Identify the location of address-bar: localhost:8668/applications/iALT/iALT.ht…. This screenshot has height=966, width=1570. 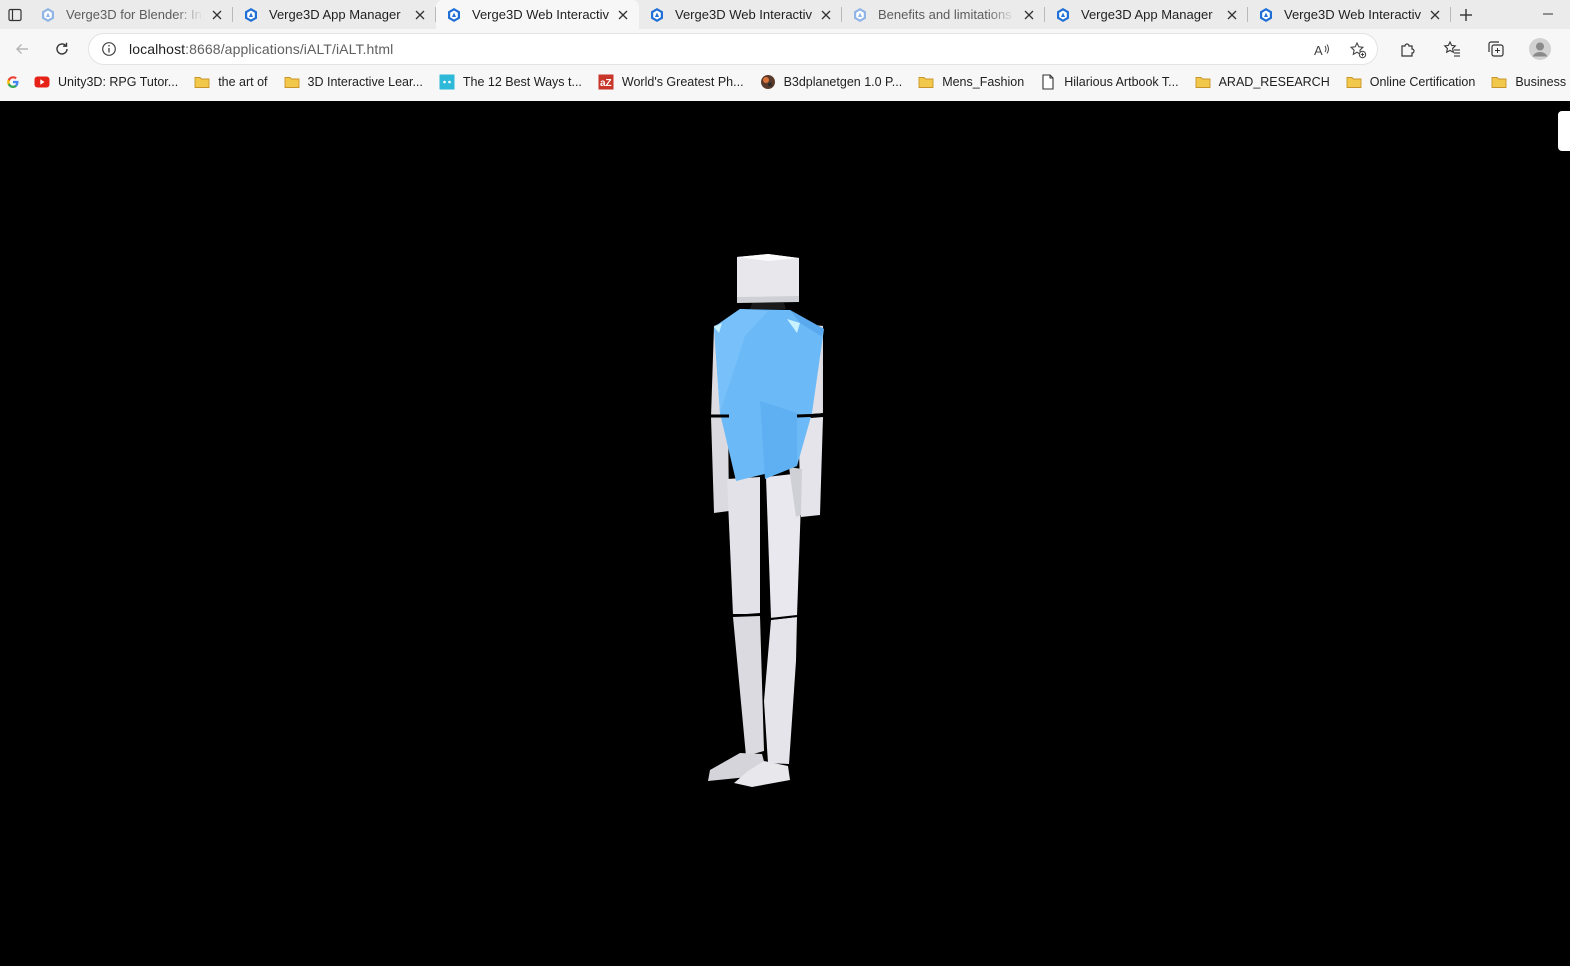
(733, 49).